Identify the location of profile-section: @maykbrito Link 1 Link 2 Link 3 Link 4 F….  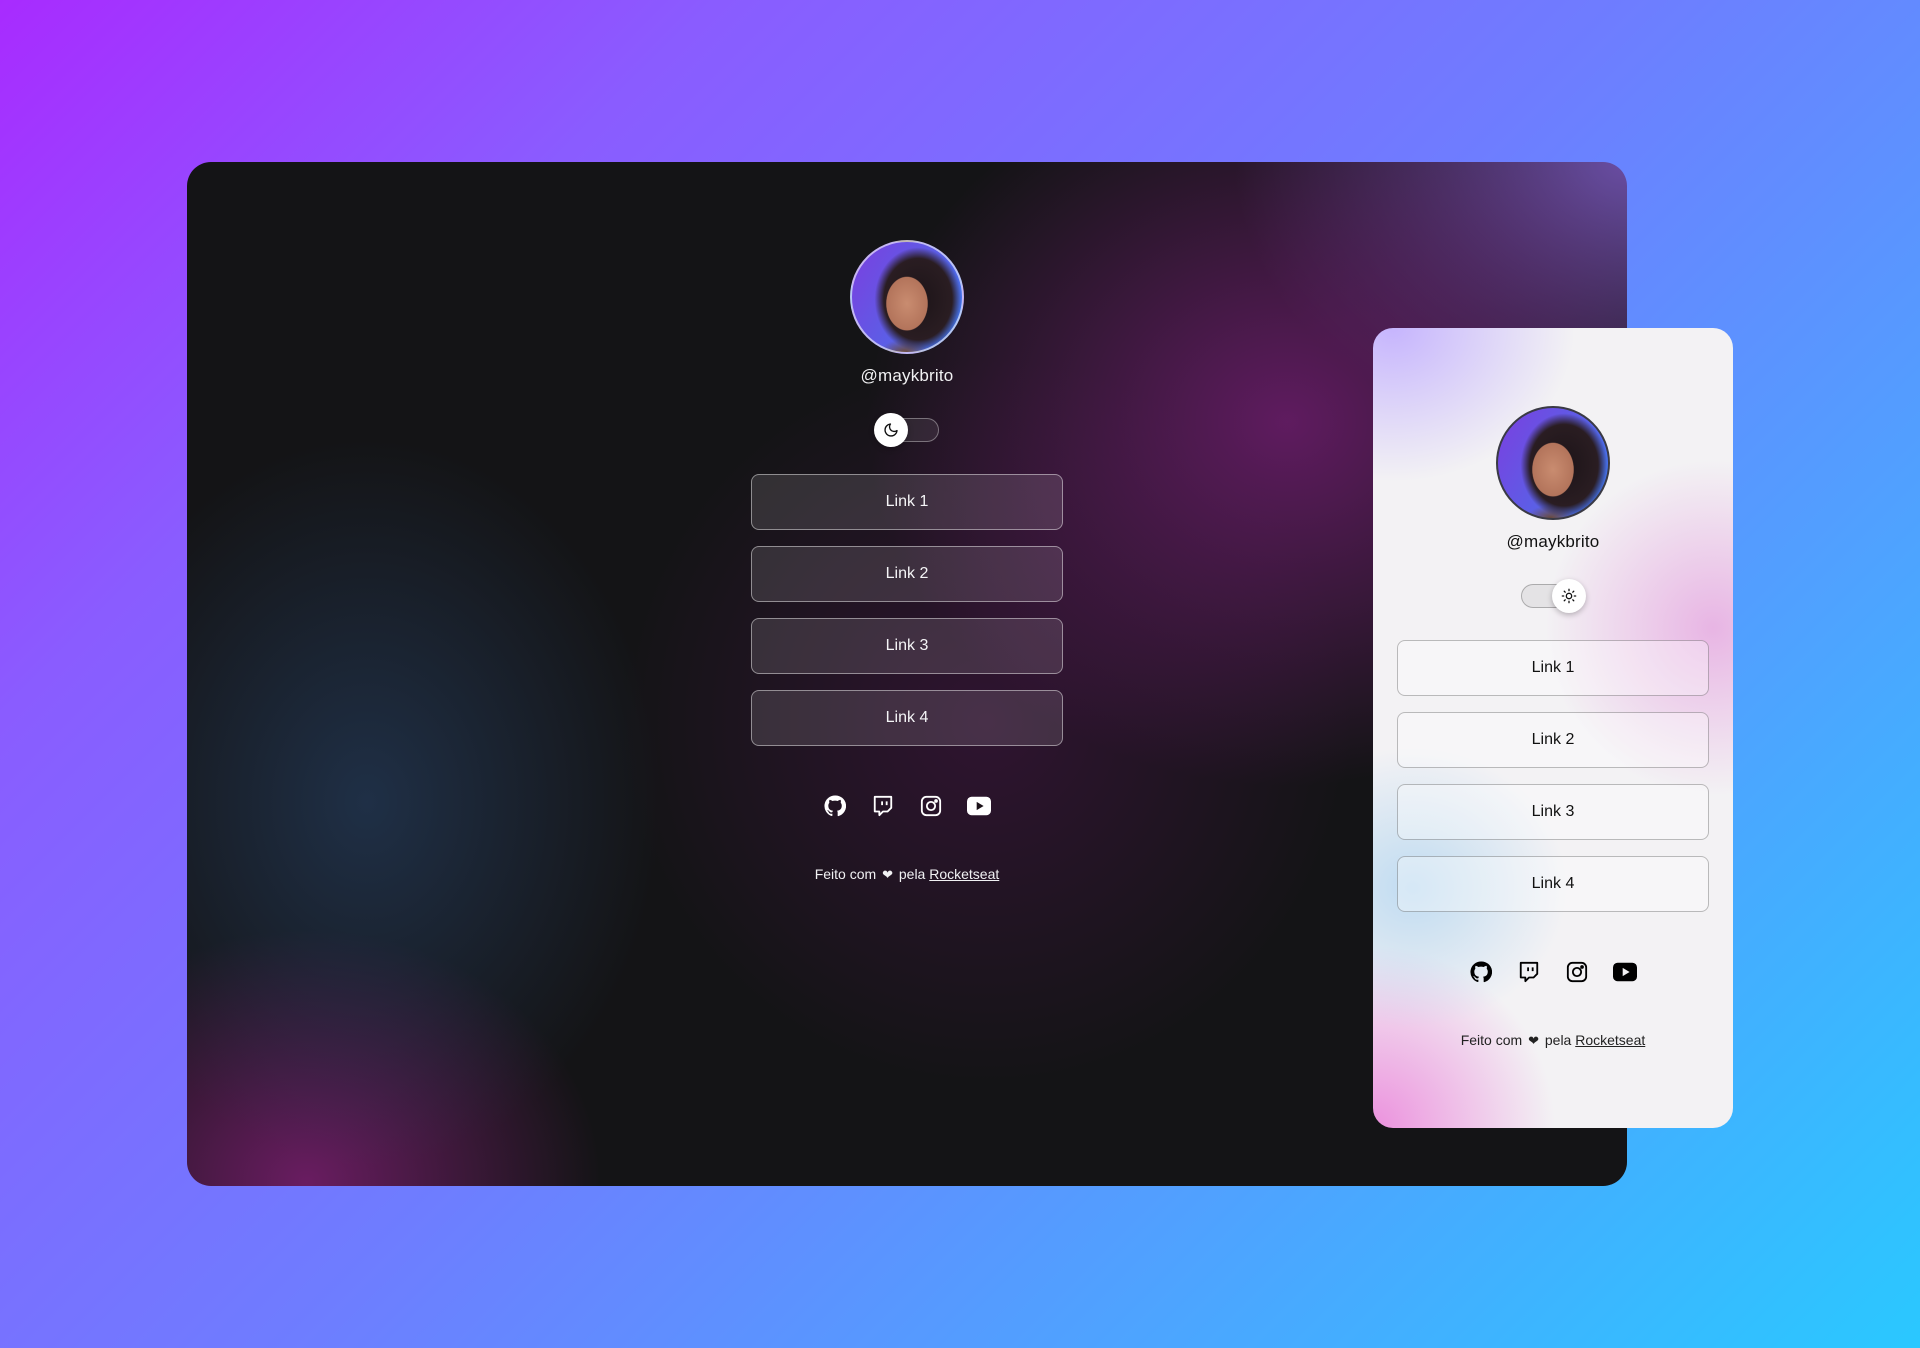
(1553, 727).